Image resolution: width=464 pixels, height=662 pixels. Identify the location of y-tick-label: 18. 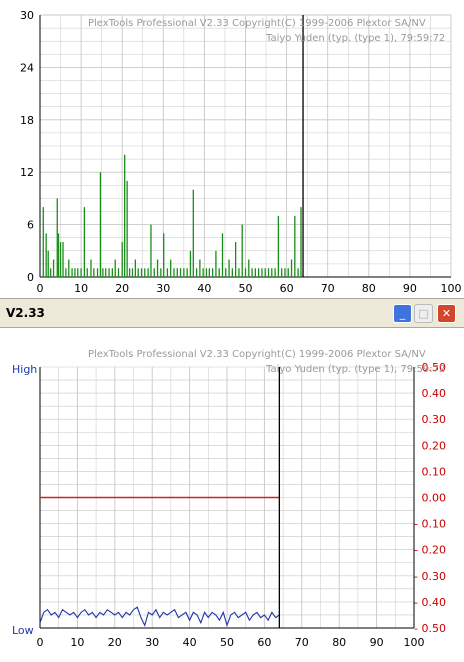
(27, 120).